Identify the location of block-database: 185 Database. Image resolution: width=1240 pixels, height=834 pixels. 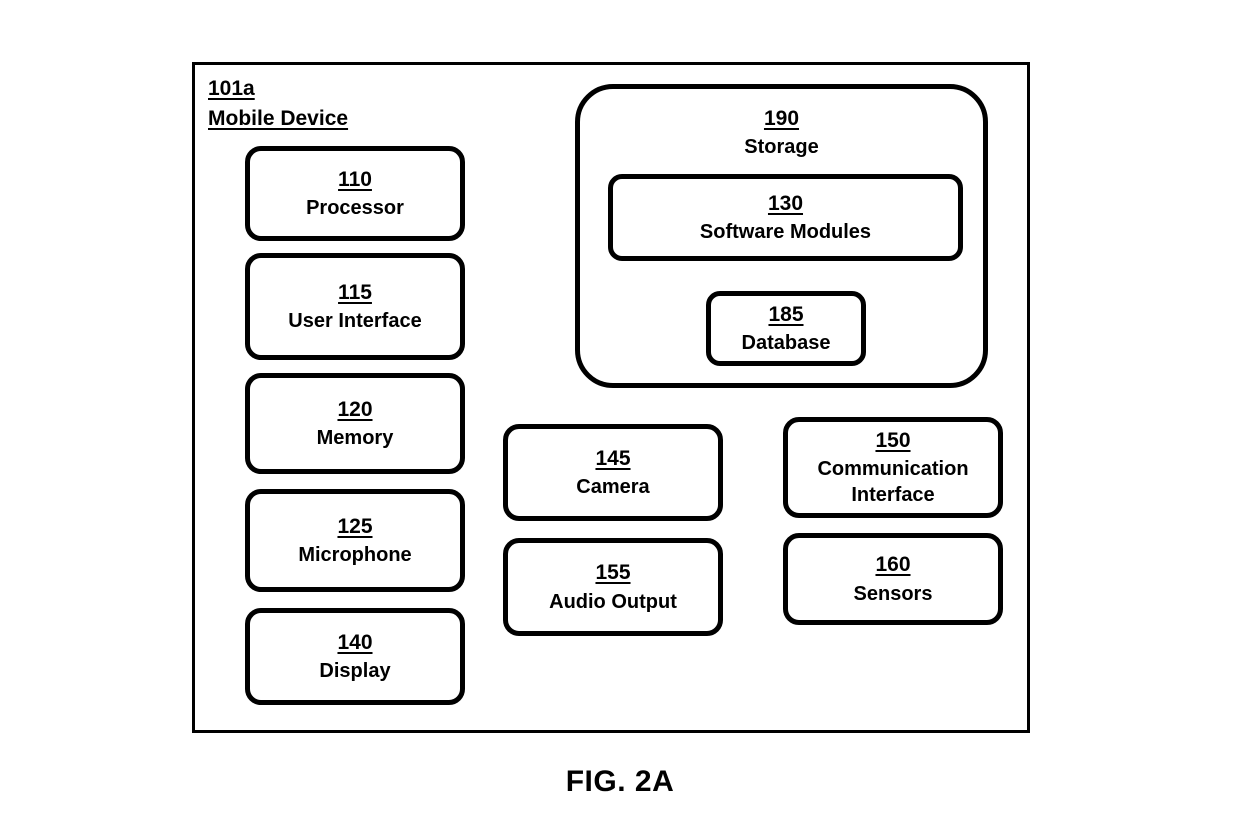
(786, 328).